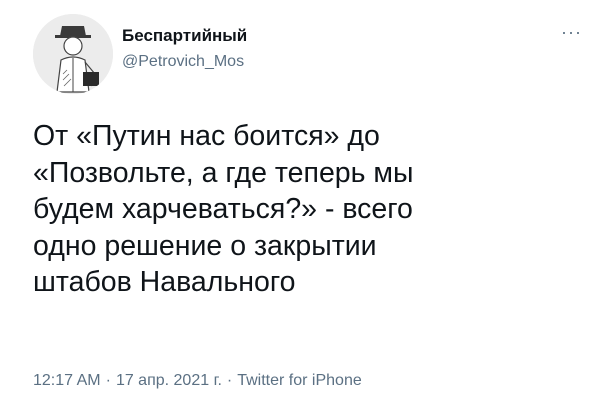  I want to click on tweet-text-line: «Позвольте, а где теперь мы, so click(223, 172).